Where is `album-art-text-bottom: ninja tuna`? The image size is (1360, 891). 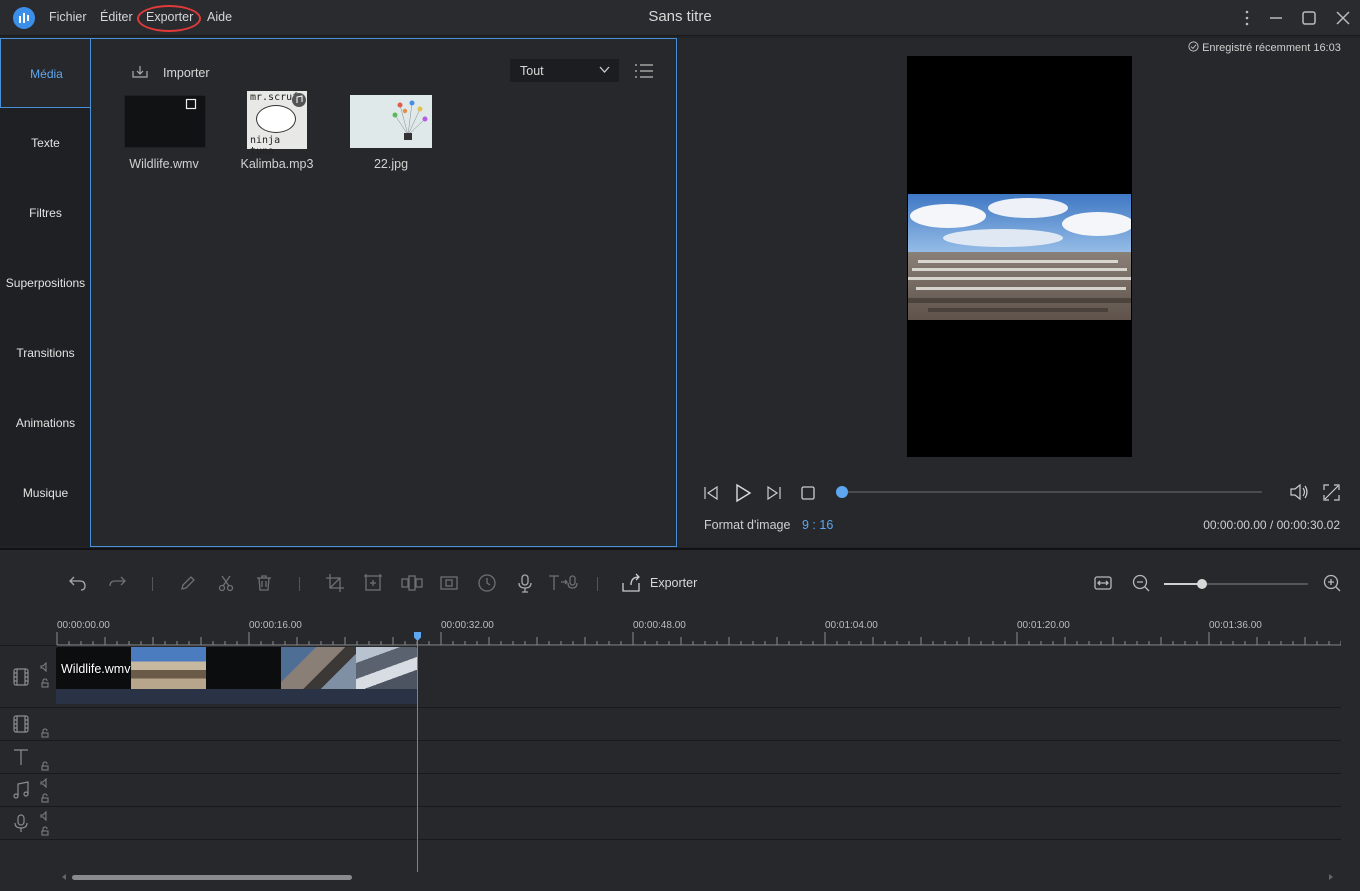 album-art-text-bottom: ninja tuna is located at coordinates (265, 146).